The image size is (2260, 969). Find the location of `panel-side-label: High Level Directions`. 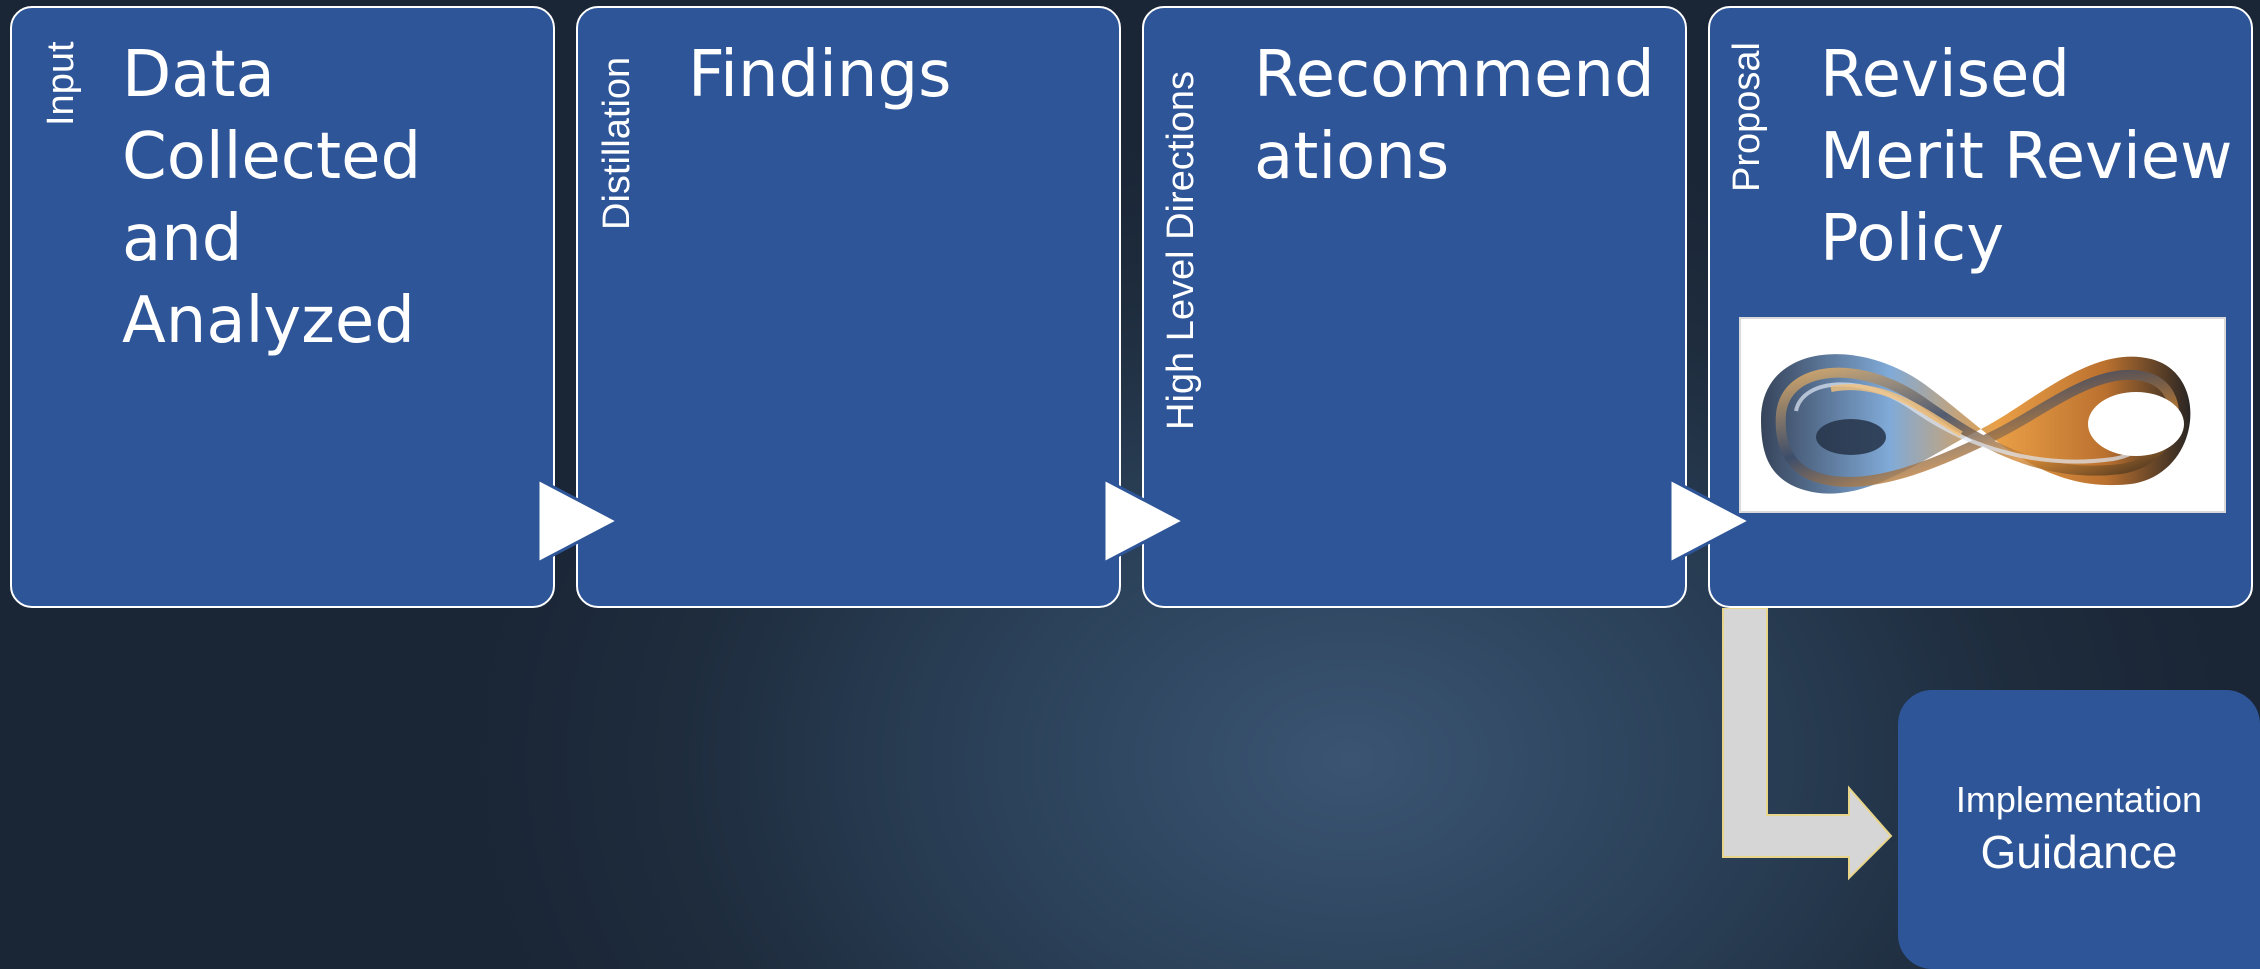

panel-side-label: High Level Directions is located at coordinates (1181, 250).